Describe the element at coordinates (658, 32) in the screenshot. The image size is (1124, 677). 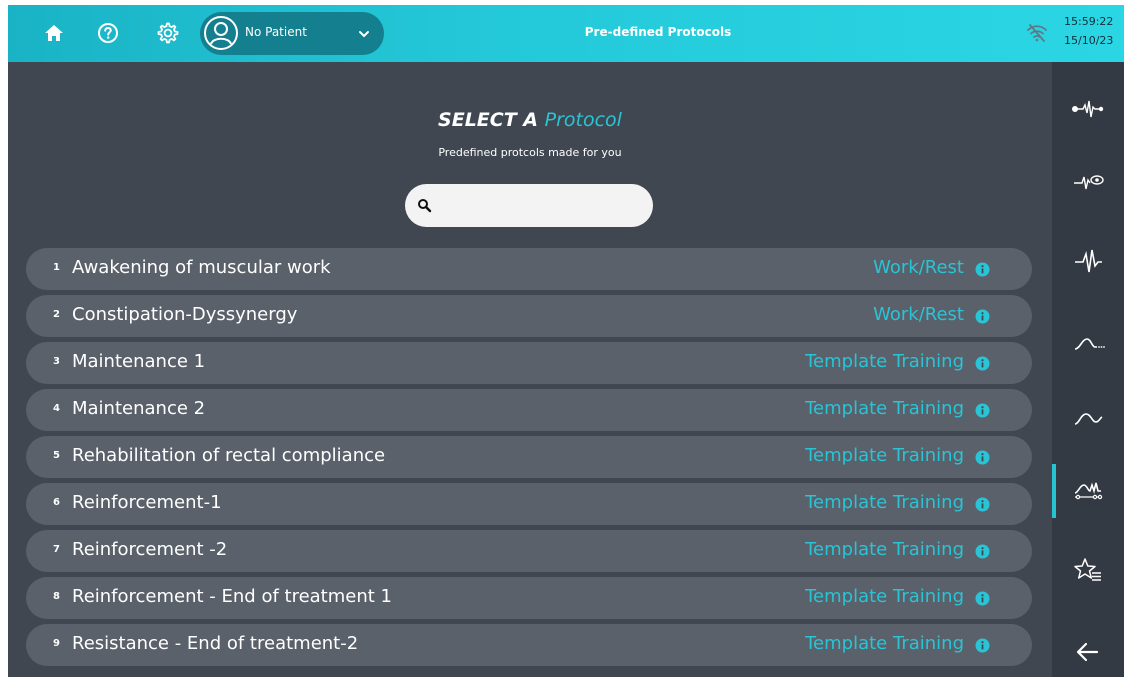
I see `page-title: Pre-defined Protocols` at that location.